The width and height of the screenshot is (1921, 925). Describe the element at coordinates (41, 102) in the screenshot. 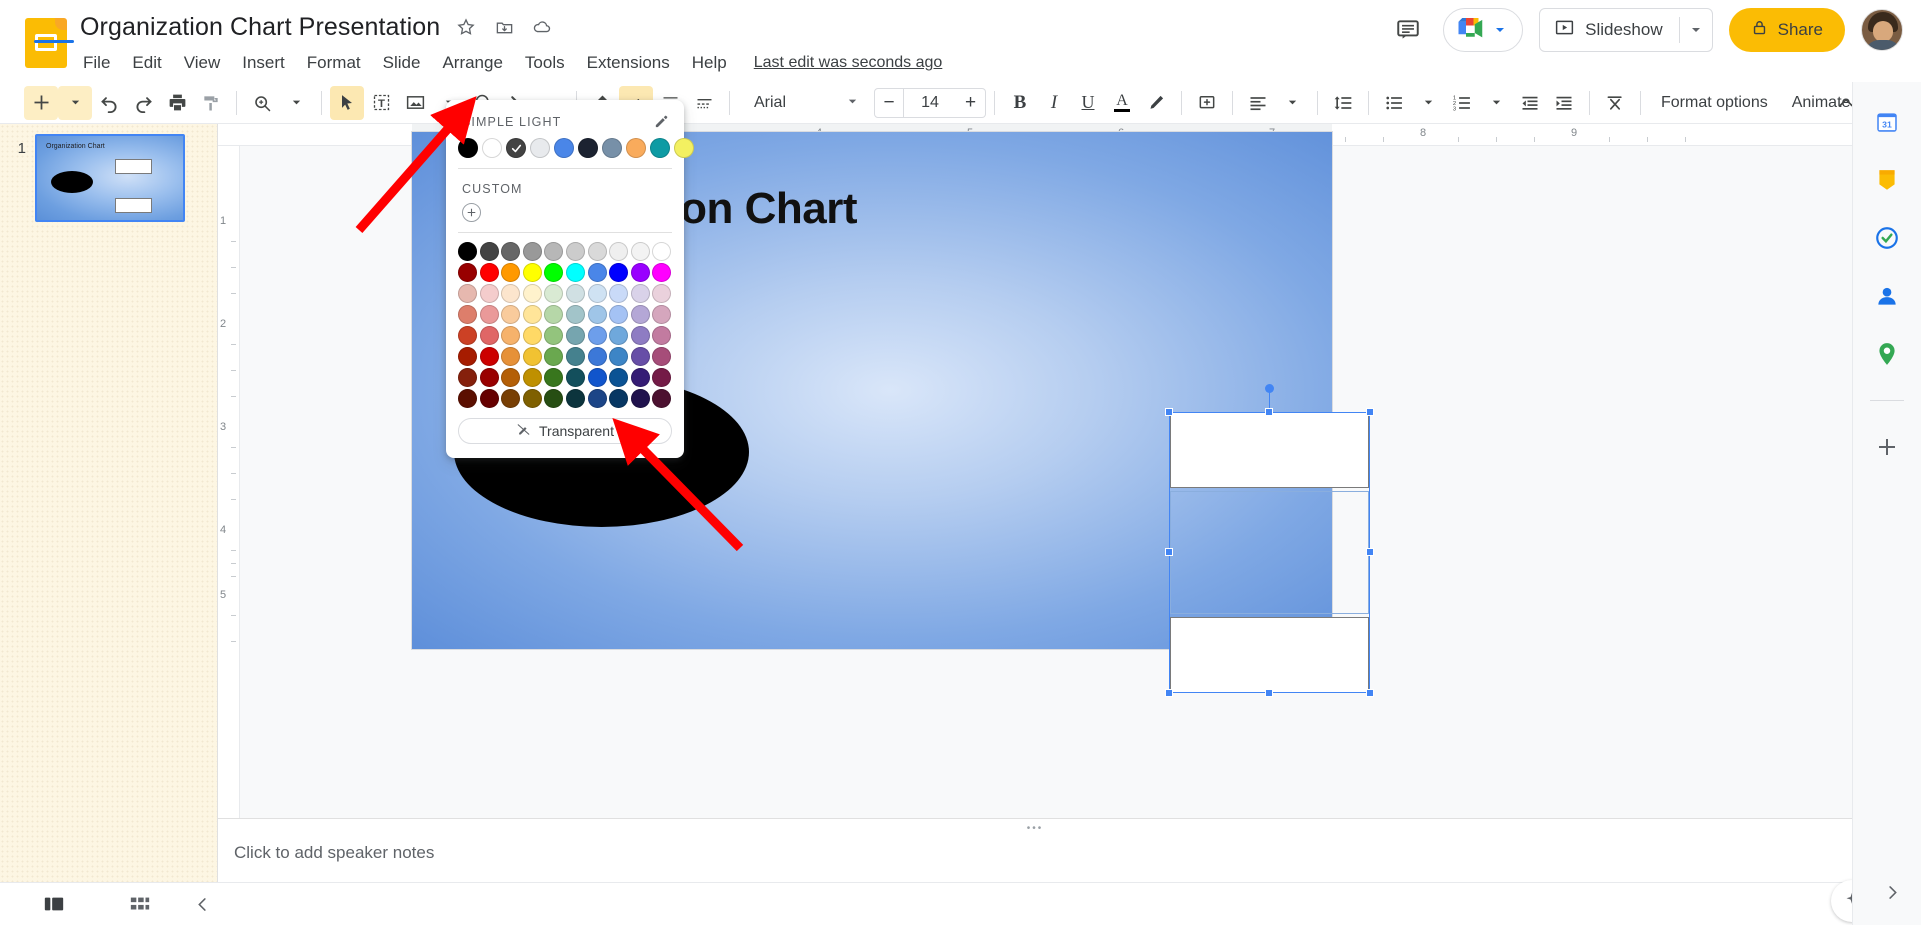

I see `new-slide-button` at that location.